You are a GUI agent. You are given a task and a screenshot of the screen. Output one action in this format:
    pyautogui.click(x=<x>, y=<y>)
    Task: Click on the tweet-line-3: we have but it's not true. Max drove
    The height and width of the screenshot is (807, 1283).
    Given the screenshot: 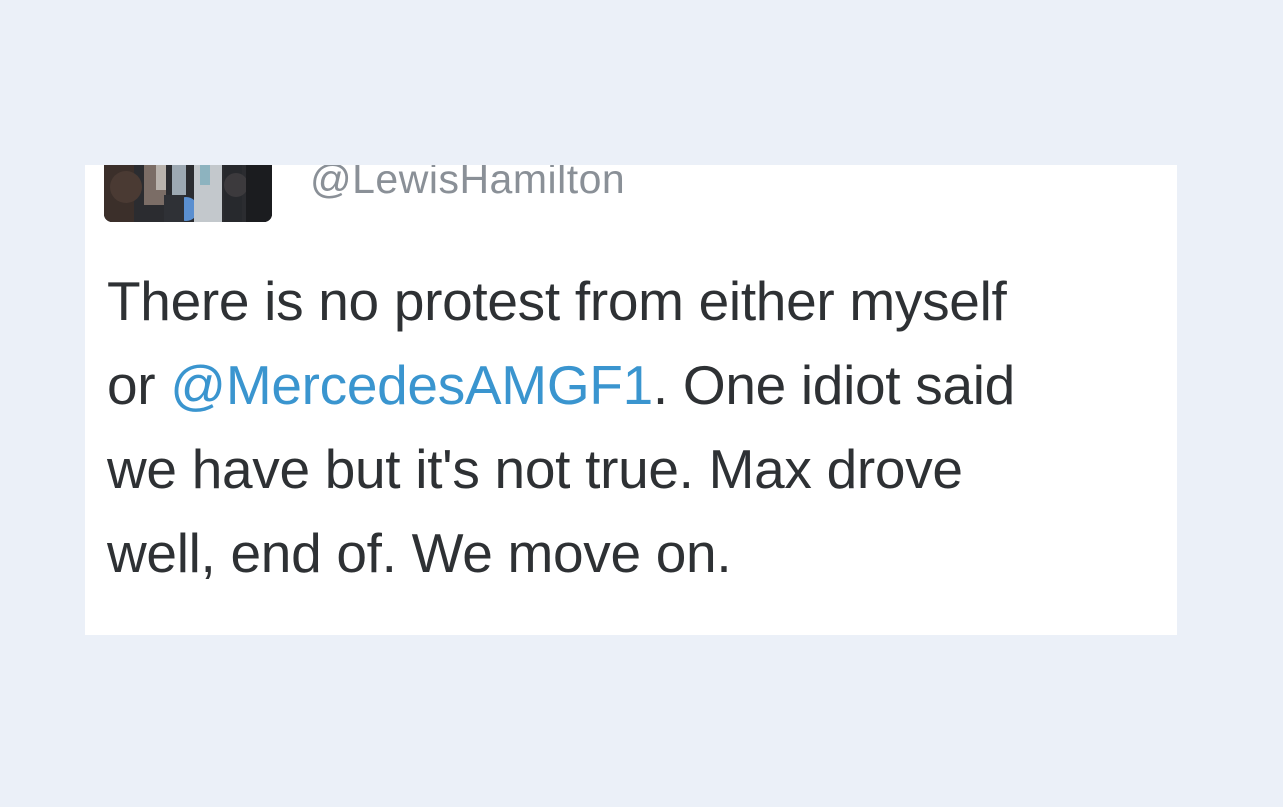 What is the action you would take?
    pyautogui.click(x=535, y=469)
    